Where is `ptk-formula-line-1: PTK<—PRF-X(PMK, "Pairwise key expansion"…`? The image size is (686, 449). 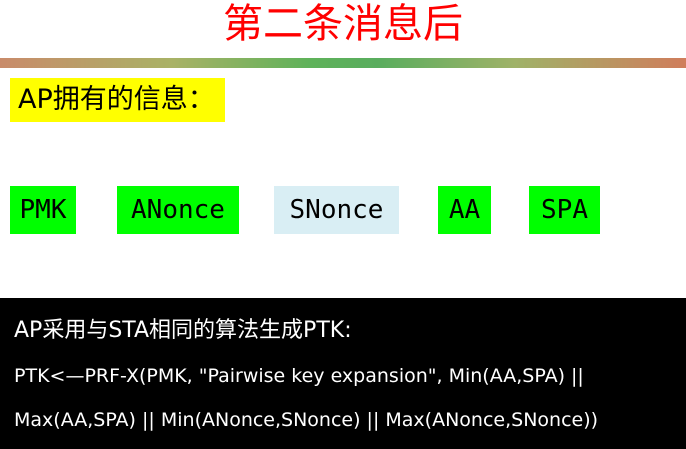
ptk-formula-line-1: PTK<—PRF-X(PMK, "Pairwise key expansion"… is located at coordinates (299, 376).